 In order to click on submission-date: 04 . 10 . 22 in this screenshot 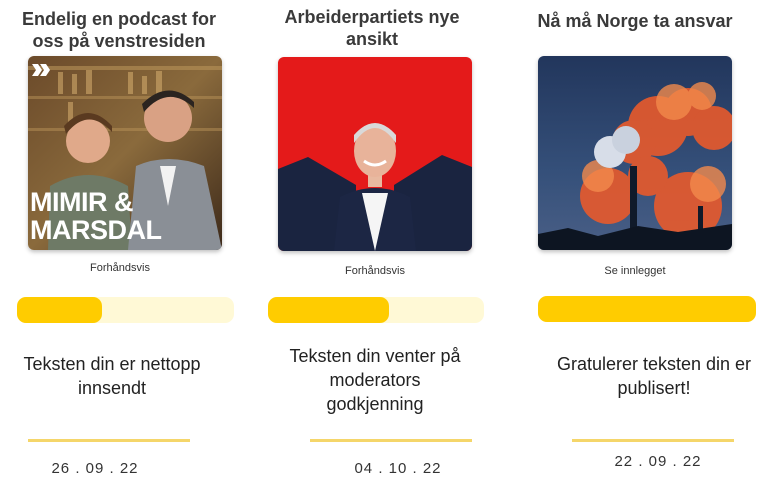, I will do `click(398, 468)`.